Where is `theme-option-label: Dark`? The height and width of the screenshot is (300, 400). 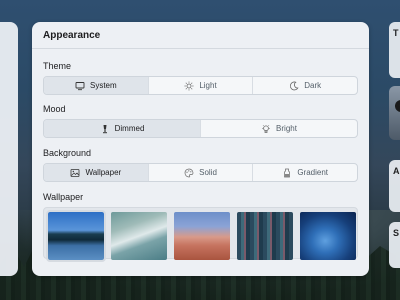 theme-option-label: Dark is located at coordinates (313, 85).